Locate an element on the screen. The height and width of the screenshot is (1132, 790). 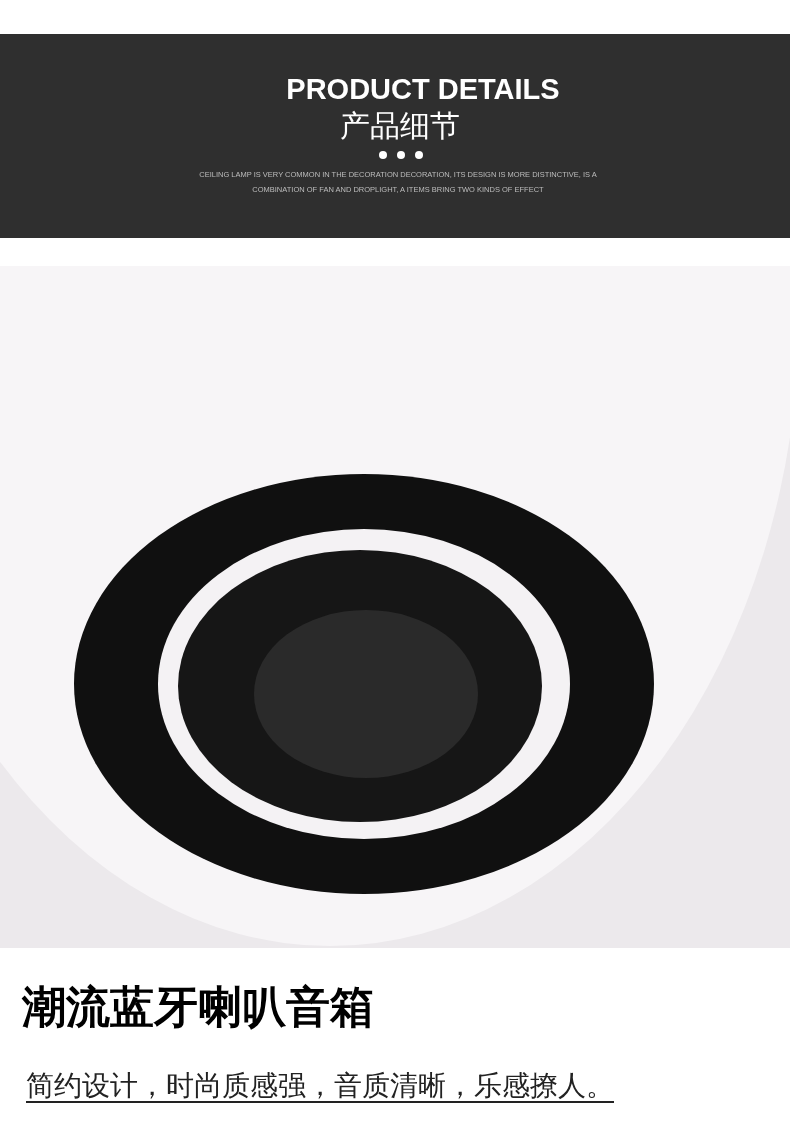
dots-icon is located at coordinates (401, 155).